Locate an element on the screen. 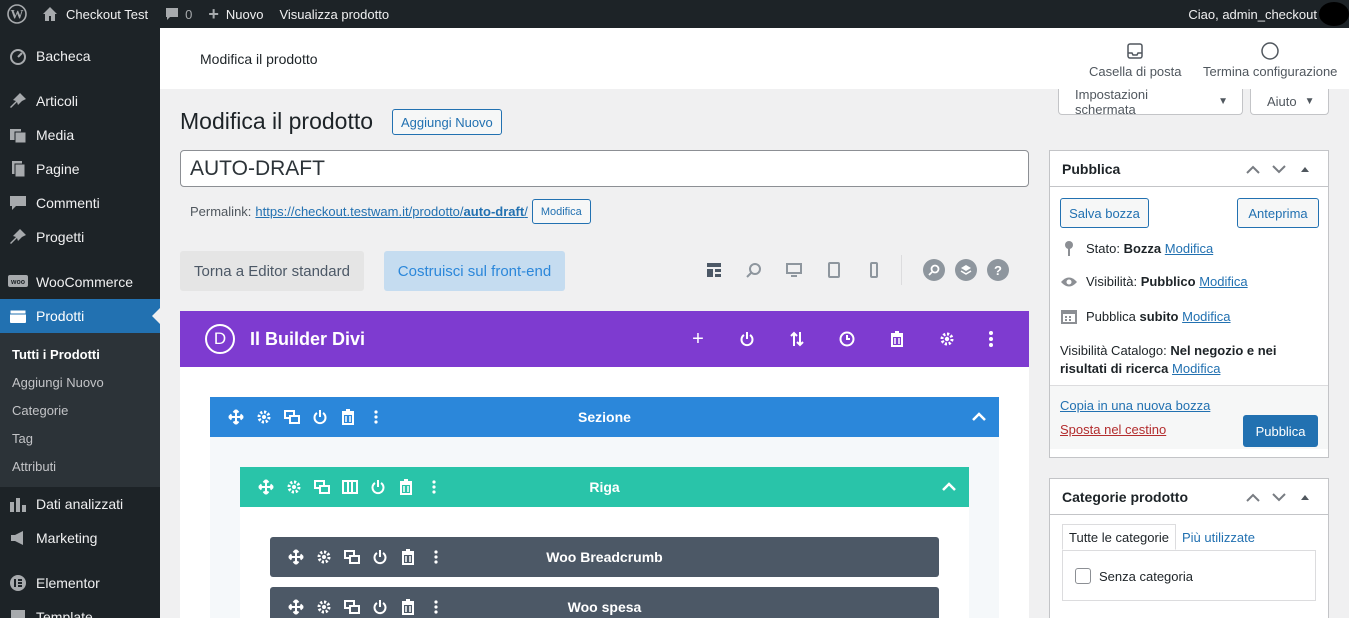  screen-options-button: Impostazioni schermata ▼ is located at coordinates (1150, 102).